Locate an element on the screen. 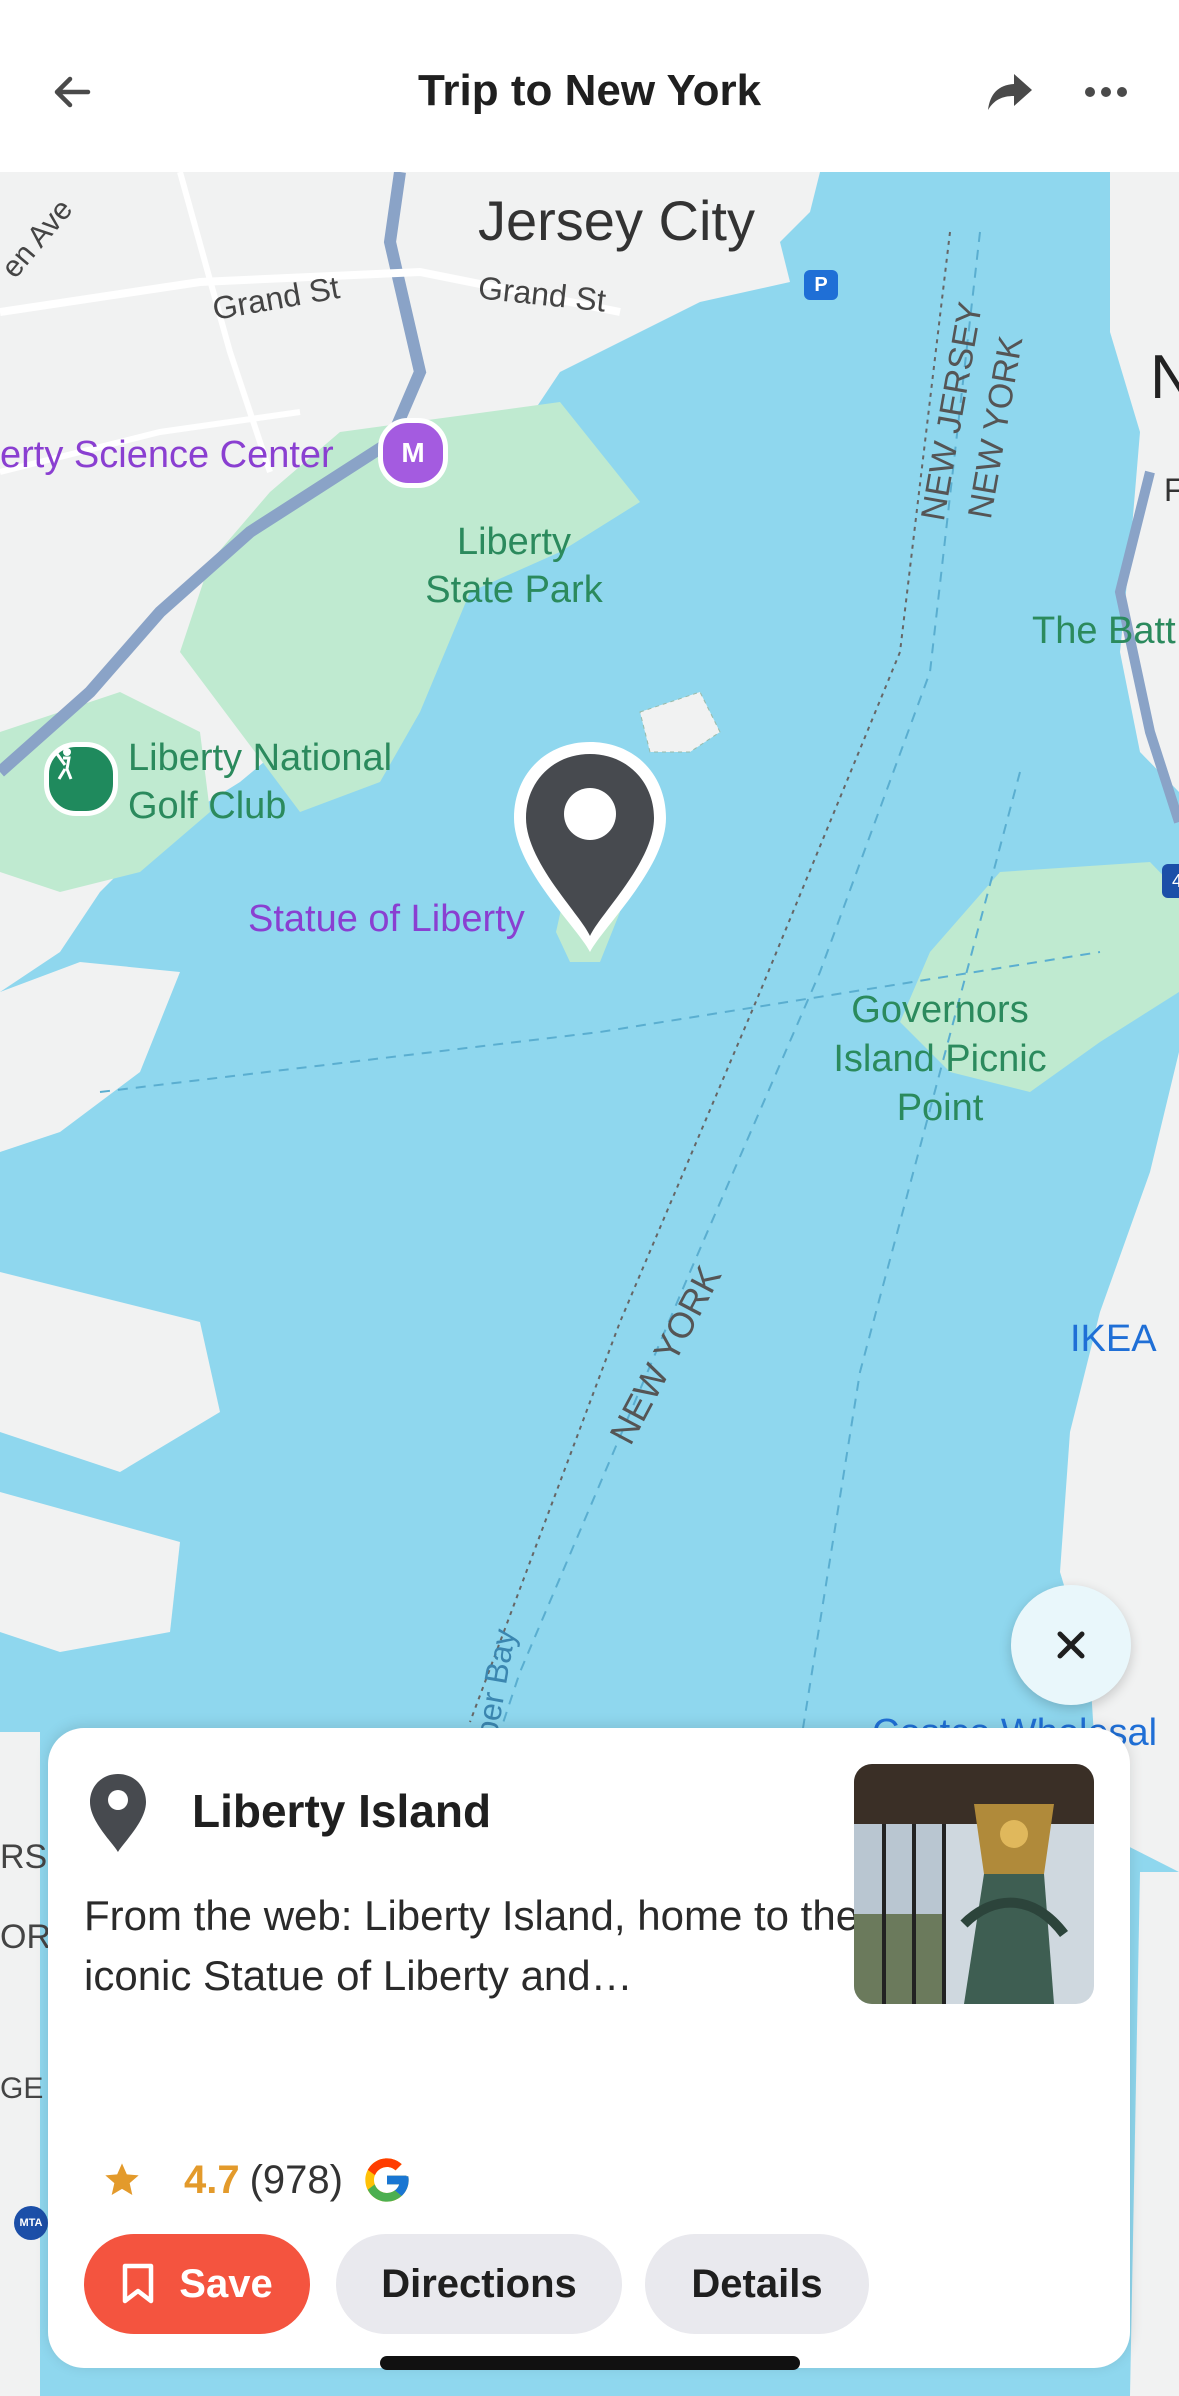 The image size is (1179, 2396). directions-button: Directions is located at coordinates (479, 2284).